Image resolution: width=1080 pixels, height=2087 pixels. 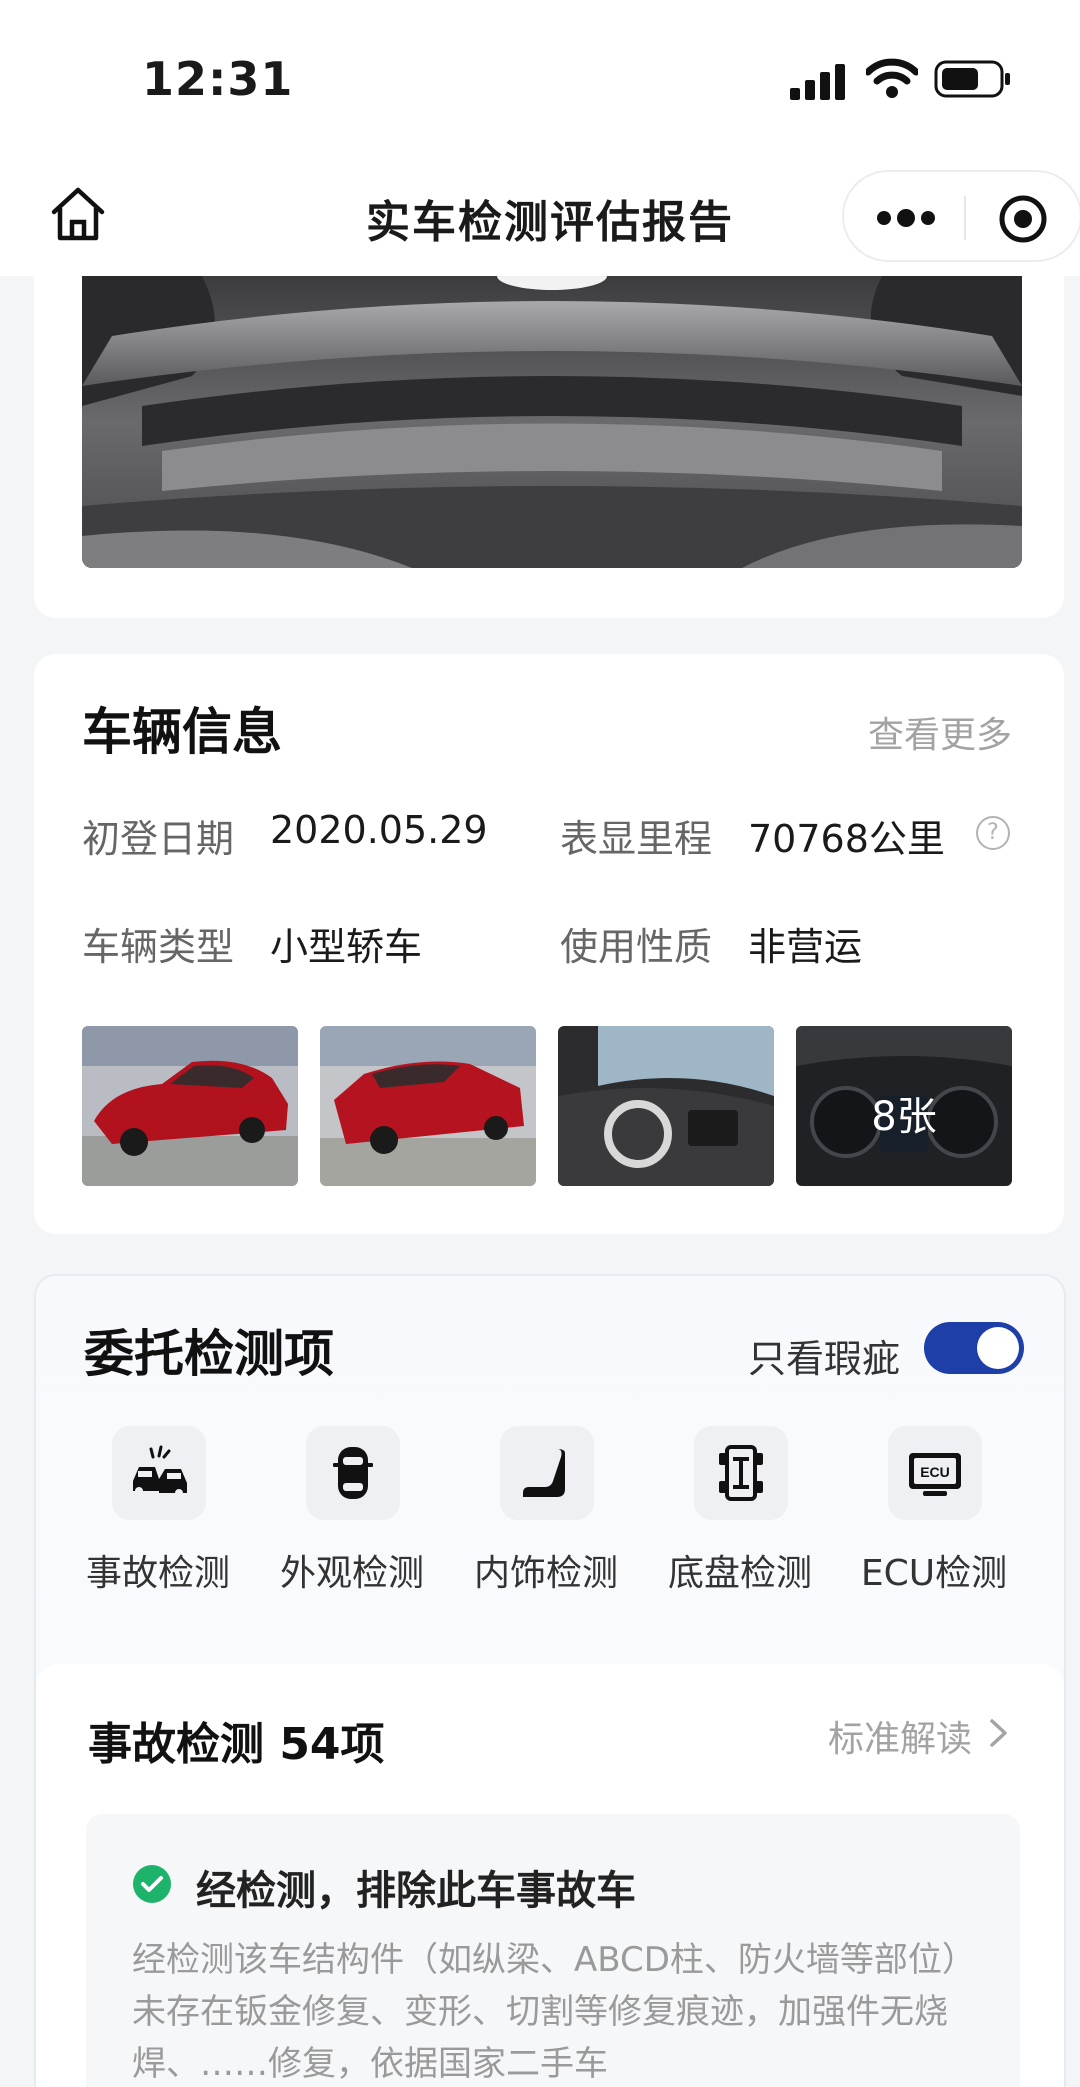 I want to click on standard-interpretation-link: 标准解读, so click(x=900, y=1736).